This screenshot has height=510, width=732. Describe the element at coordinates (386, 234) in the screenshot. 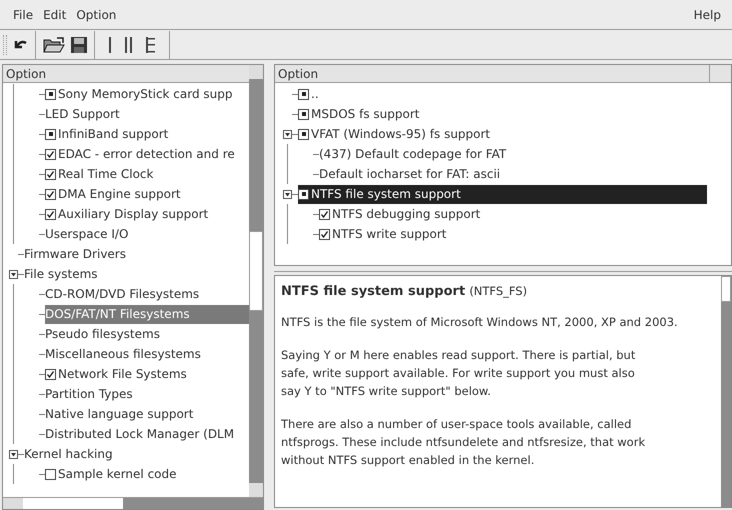

I see `tree-item: NTFS write support` at that location.